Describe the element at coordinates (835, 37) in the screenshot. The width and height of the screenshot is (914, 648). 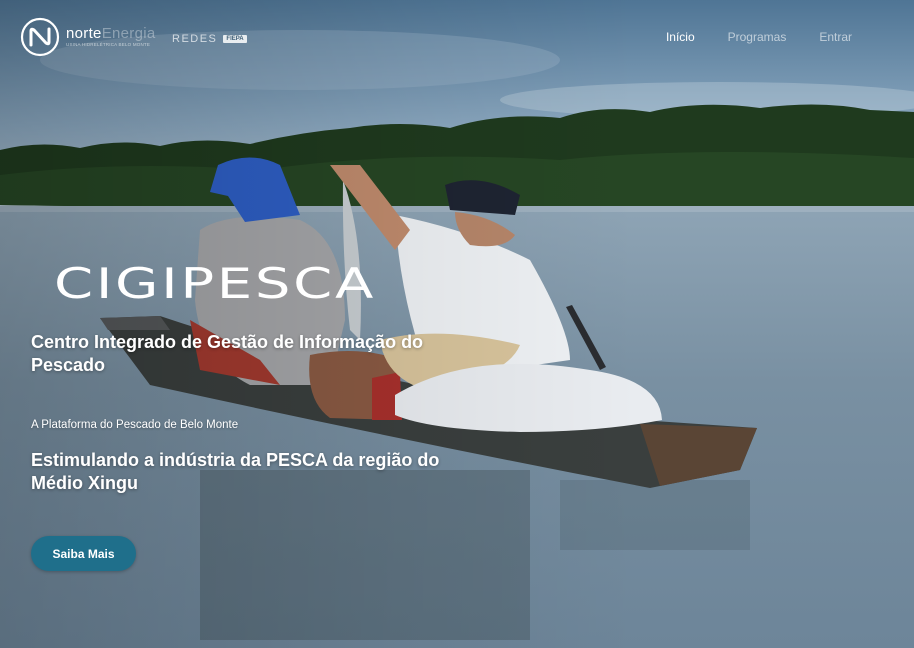
I see `nav-item-entrar: Entrar` at that location.